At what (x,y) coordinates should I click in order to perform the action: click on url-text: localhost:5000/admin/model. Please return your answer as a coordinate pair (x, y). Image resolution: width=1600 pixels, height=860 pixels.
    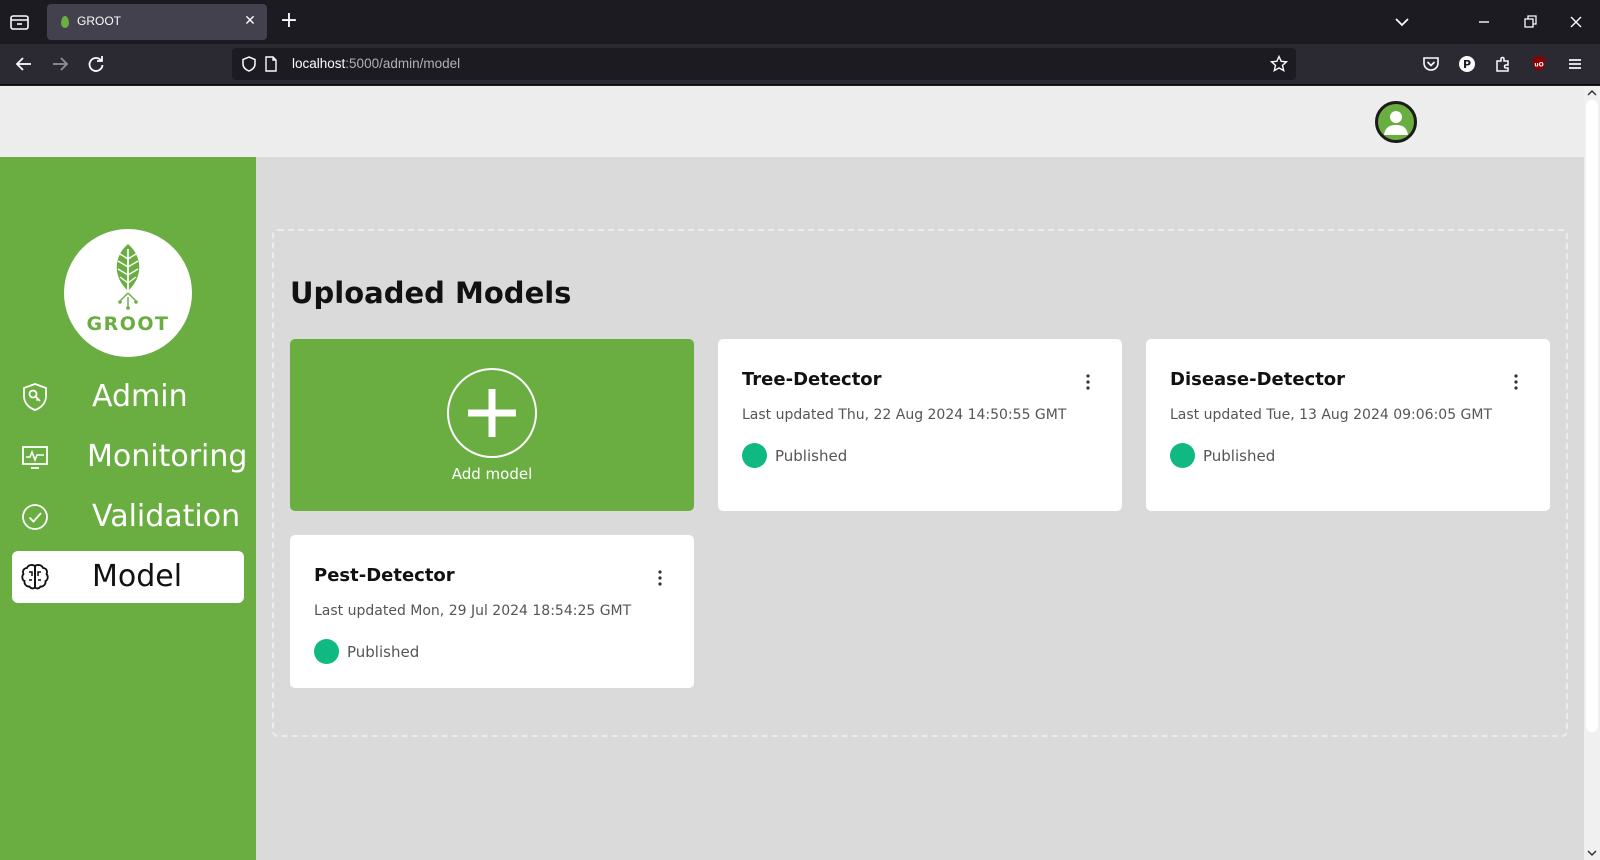
    Looking at the image, I should click on (376, 63).